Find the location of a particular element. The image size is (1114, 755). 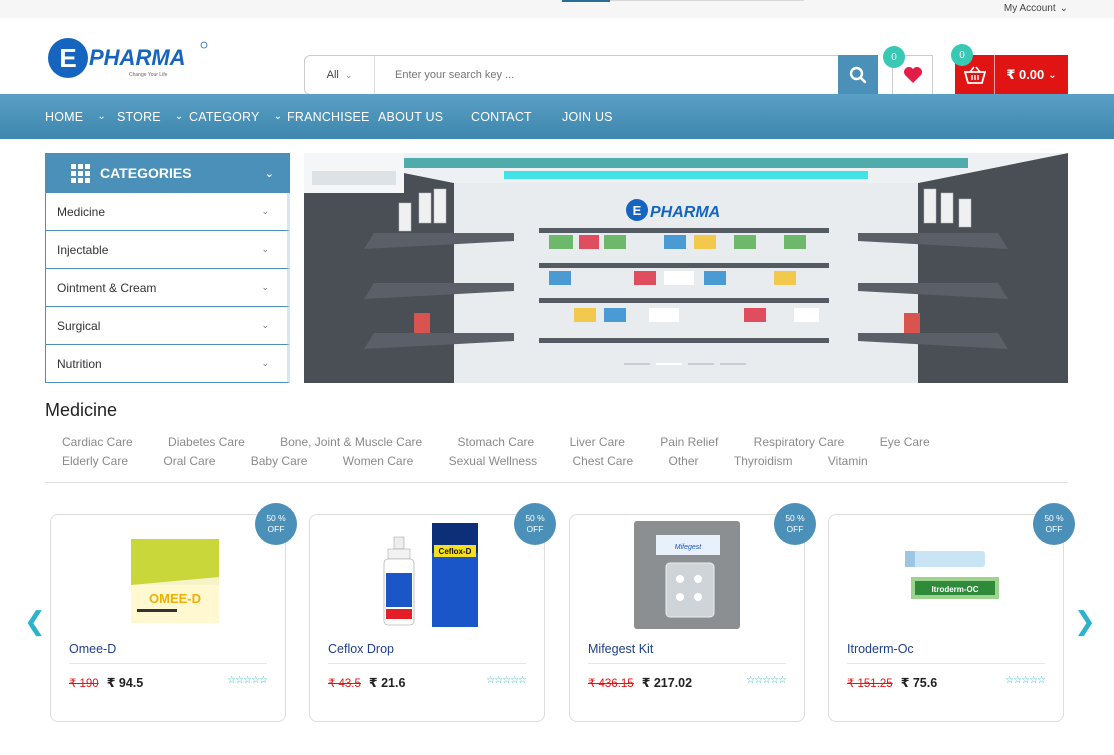

nav-franchisee: FRANCHISEE is located at coordinates (328, 116).